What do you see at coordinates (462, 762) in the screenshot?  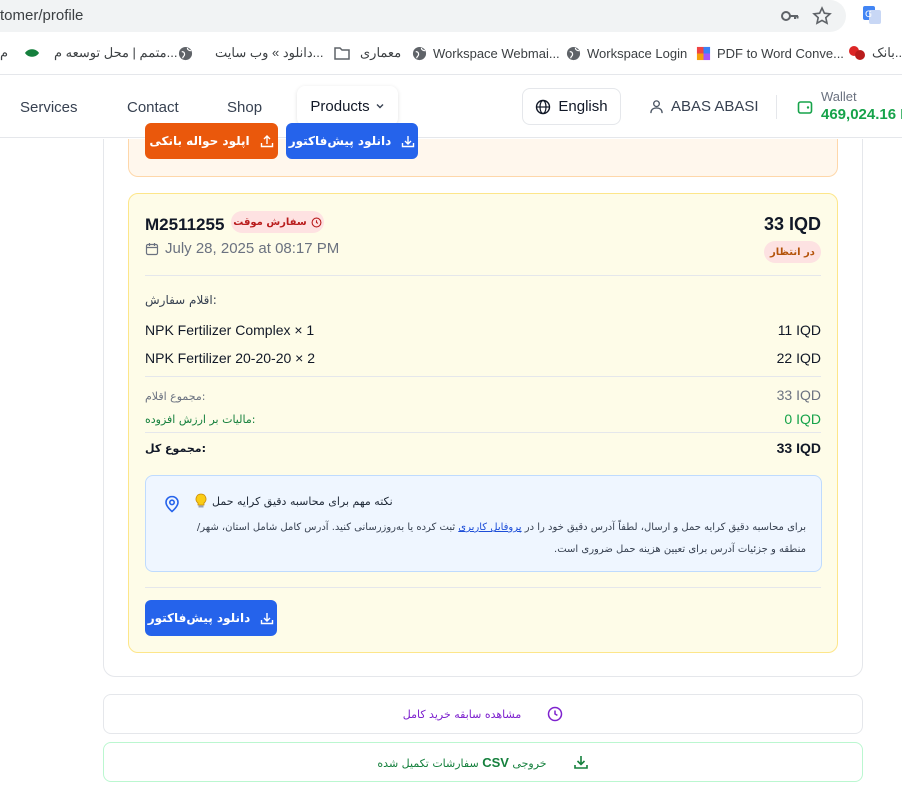 I see `csv-label: سفارشات تکمیل شده CSV خروجی` at bounding box center [462, 762].